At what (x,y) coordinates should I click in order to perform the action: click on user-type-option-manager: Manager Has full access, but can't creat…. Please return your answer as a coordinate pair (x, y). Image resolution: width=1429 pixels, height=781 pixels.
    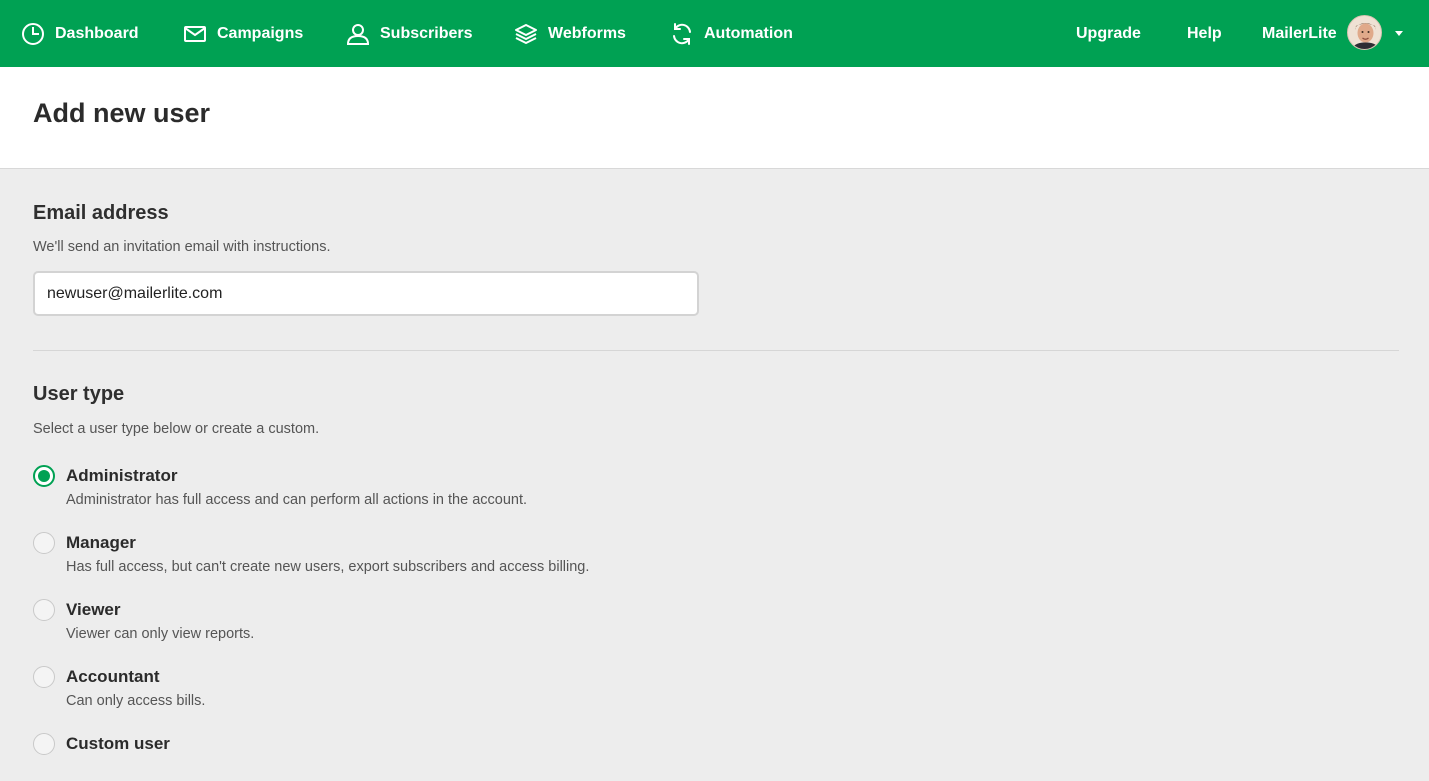
    Looking at the image, I should click on (383, 557).